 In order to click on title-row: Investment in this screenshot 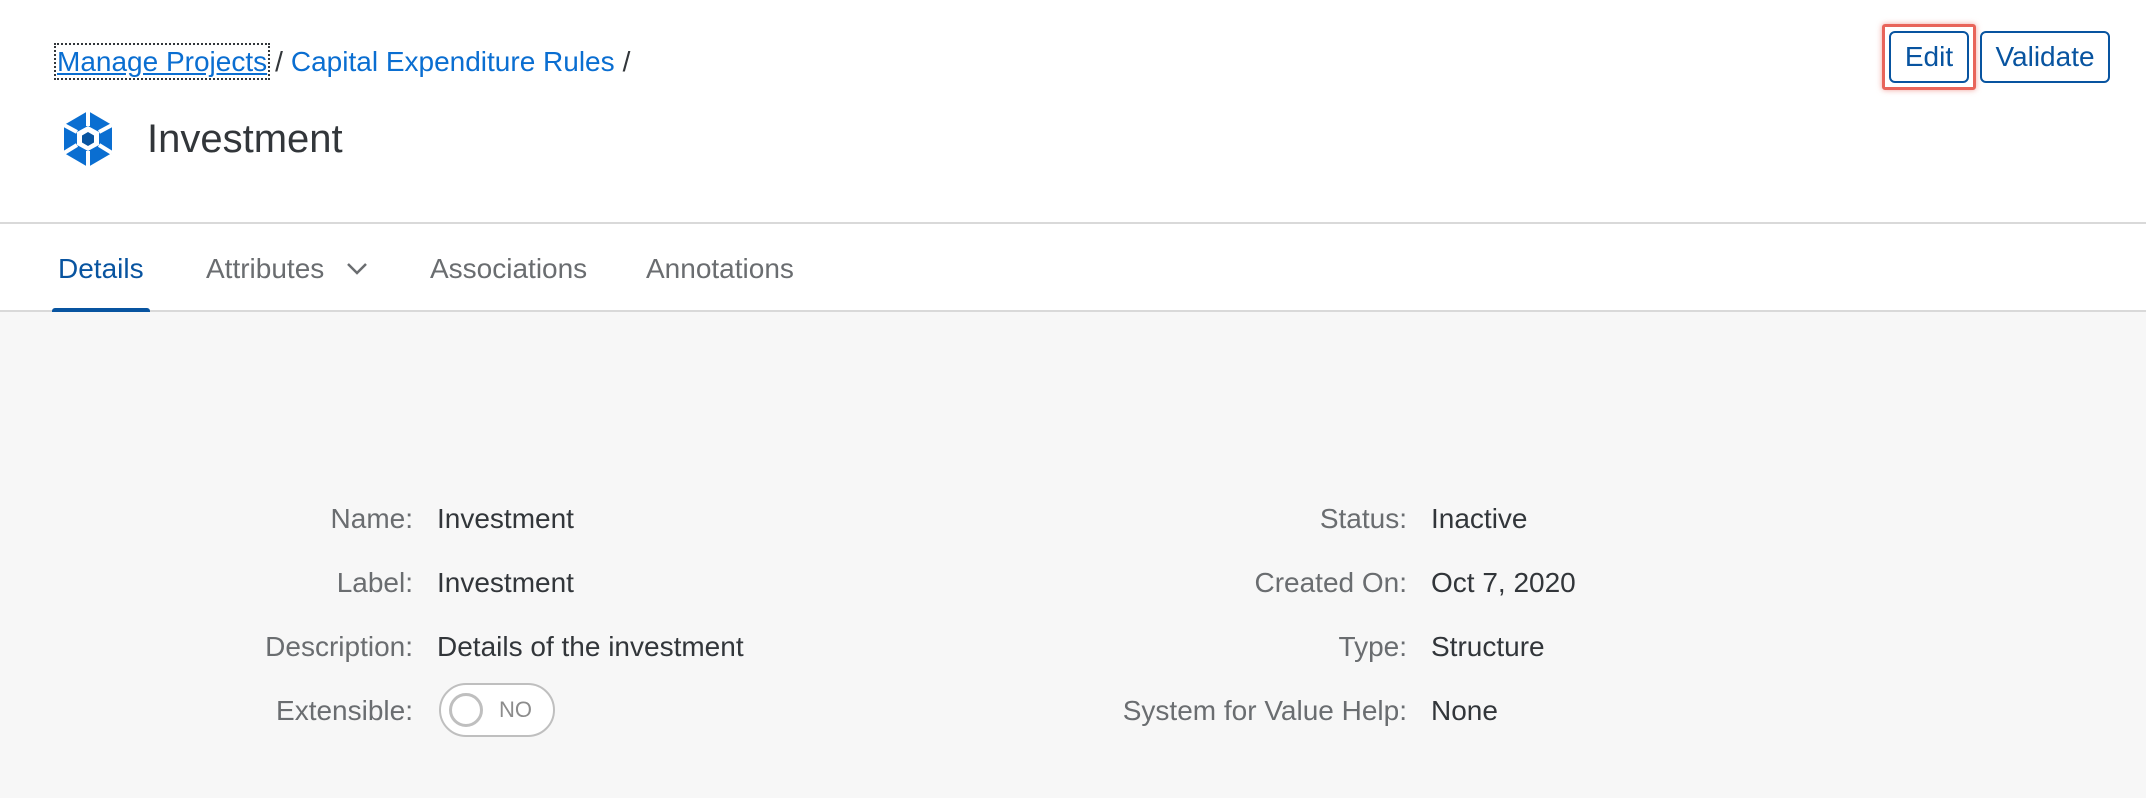, I will do `click(200, 139)`.